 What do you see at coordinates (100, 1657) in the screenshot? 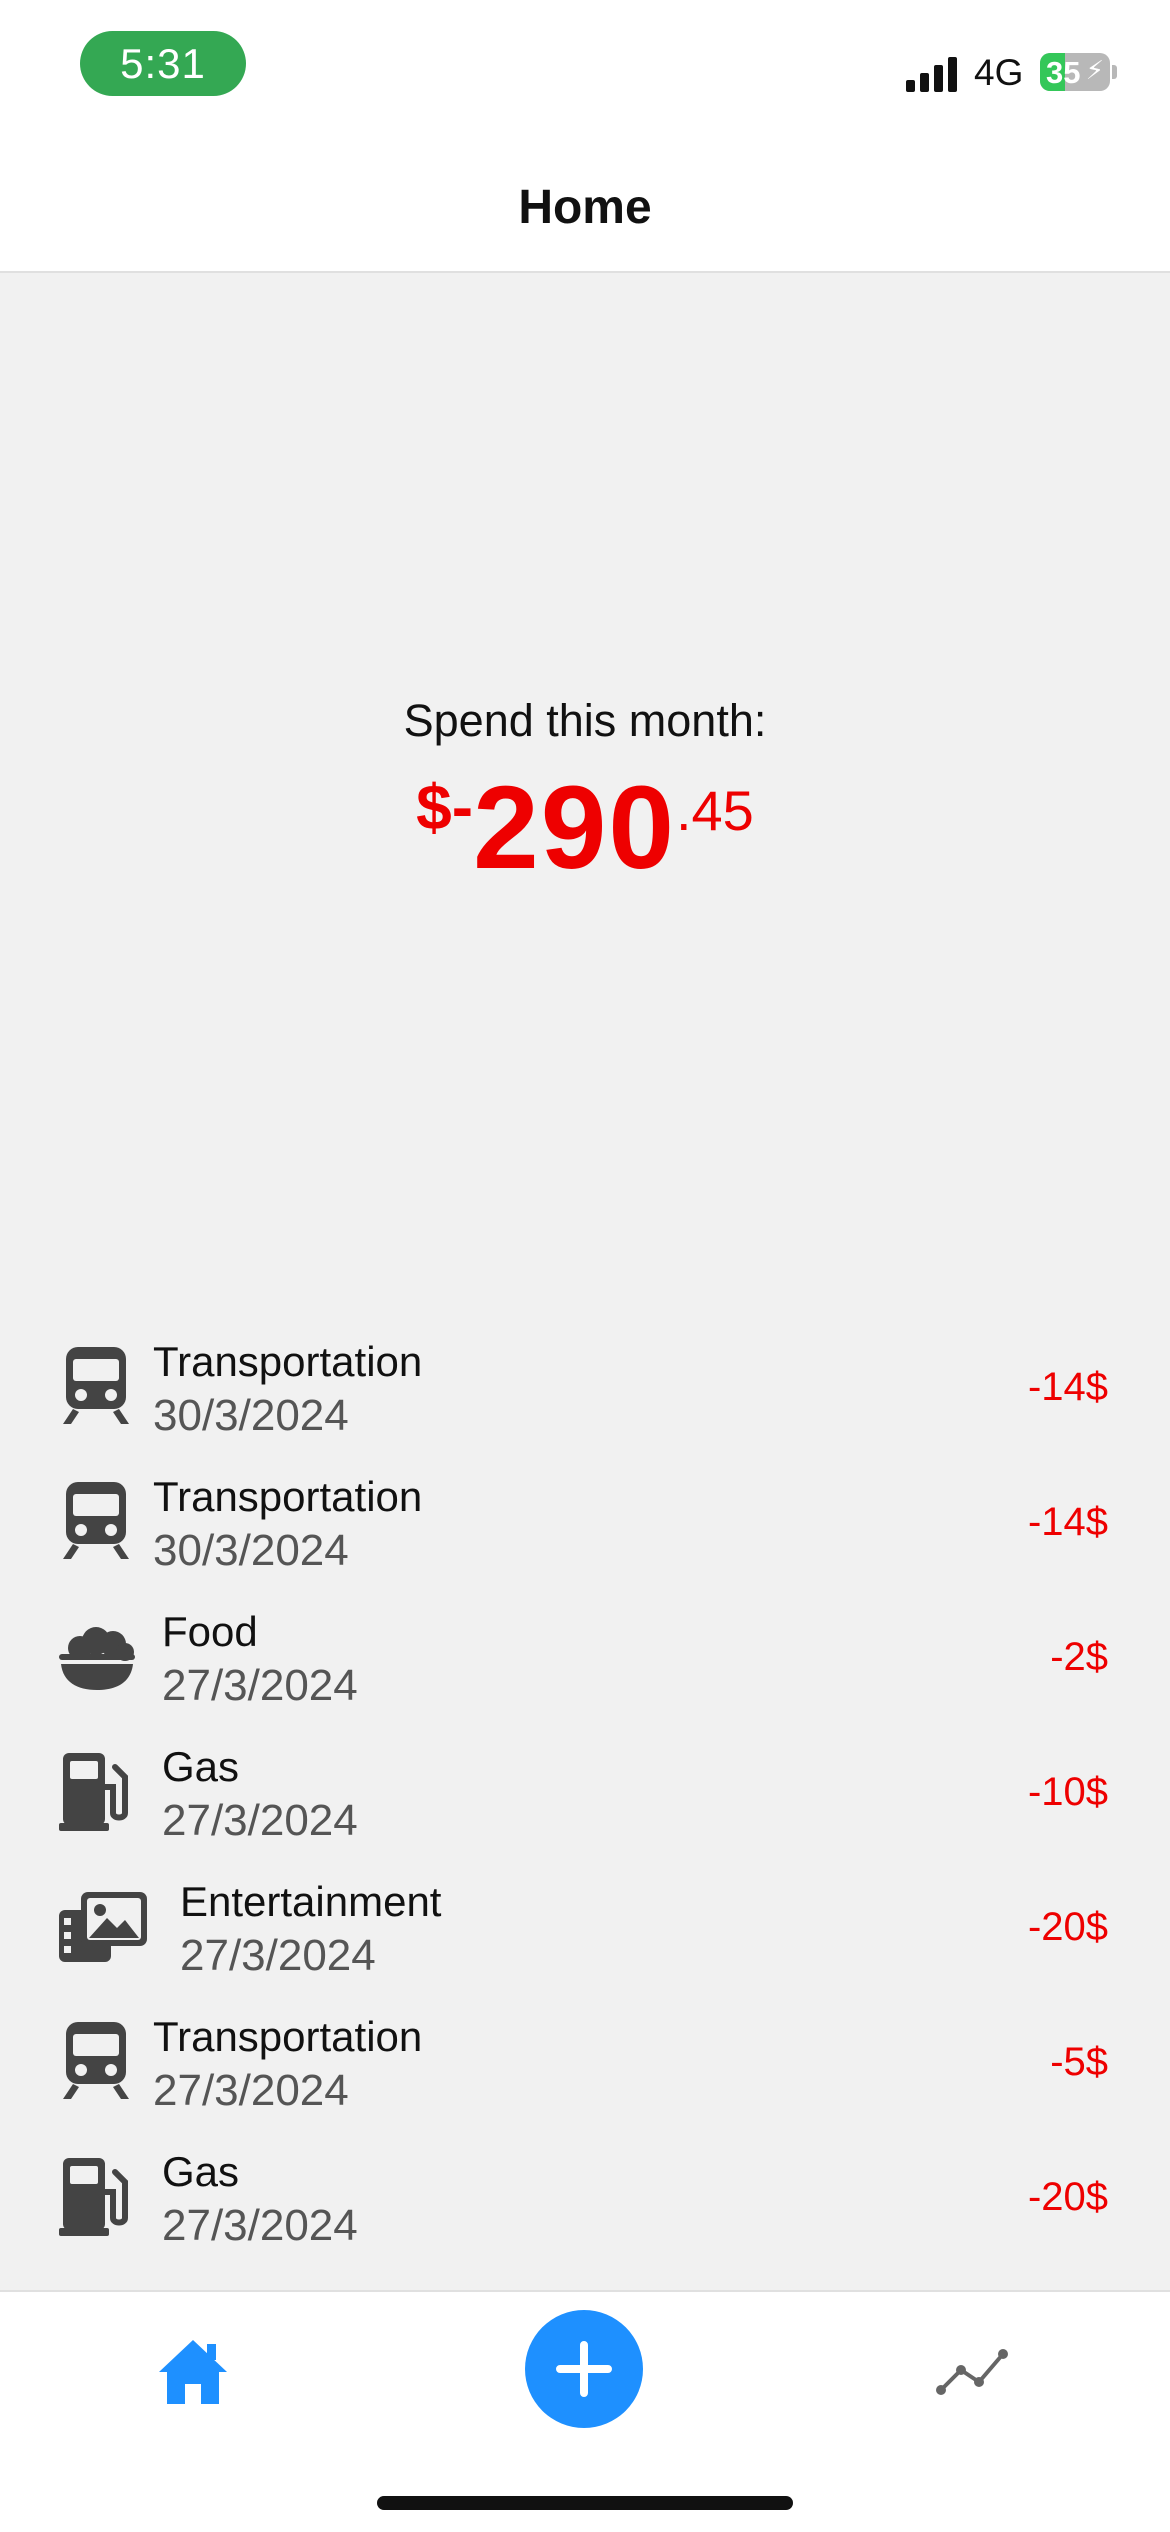
I see `food-bowl-icon` at bounding box center [100, 1657].